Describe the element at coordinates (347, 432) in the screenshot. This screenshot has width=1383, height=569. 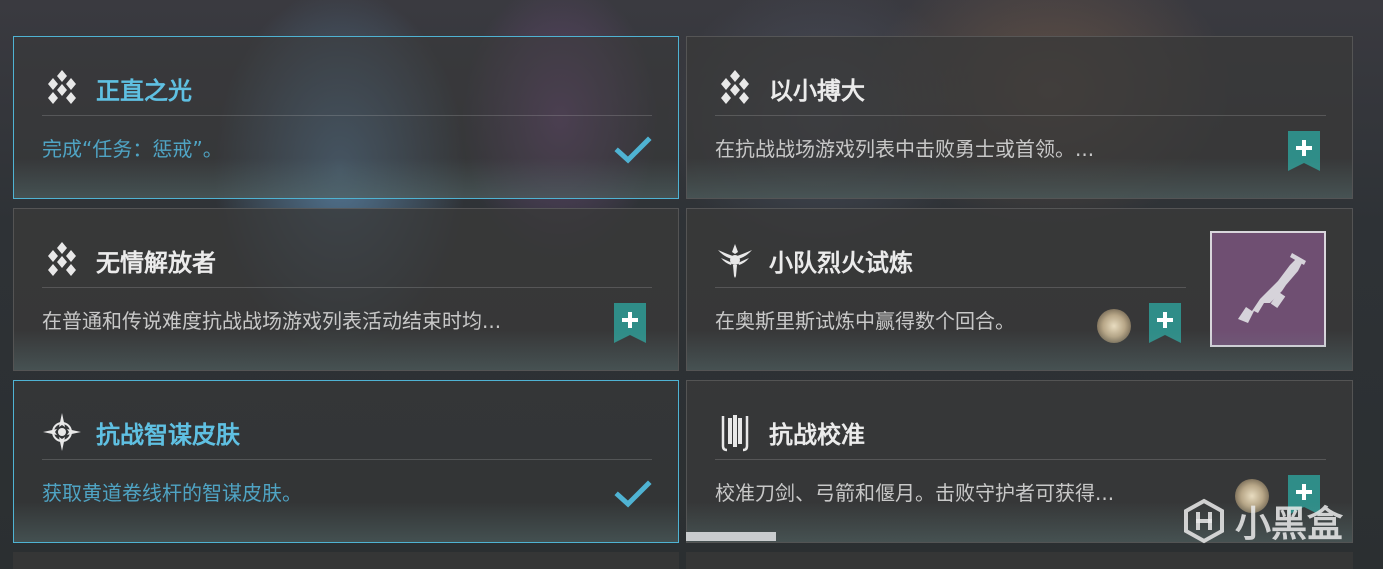
I see `card-header: 抗战智谋皮肤` at that location.